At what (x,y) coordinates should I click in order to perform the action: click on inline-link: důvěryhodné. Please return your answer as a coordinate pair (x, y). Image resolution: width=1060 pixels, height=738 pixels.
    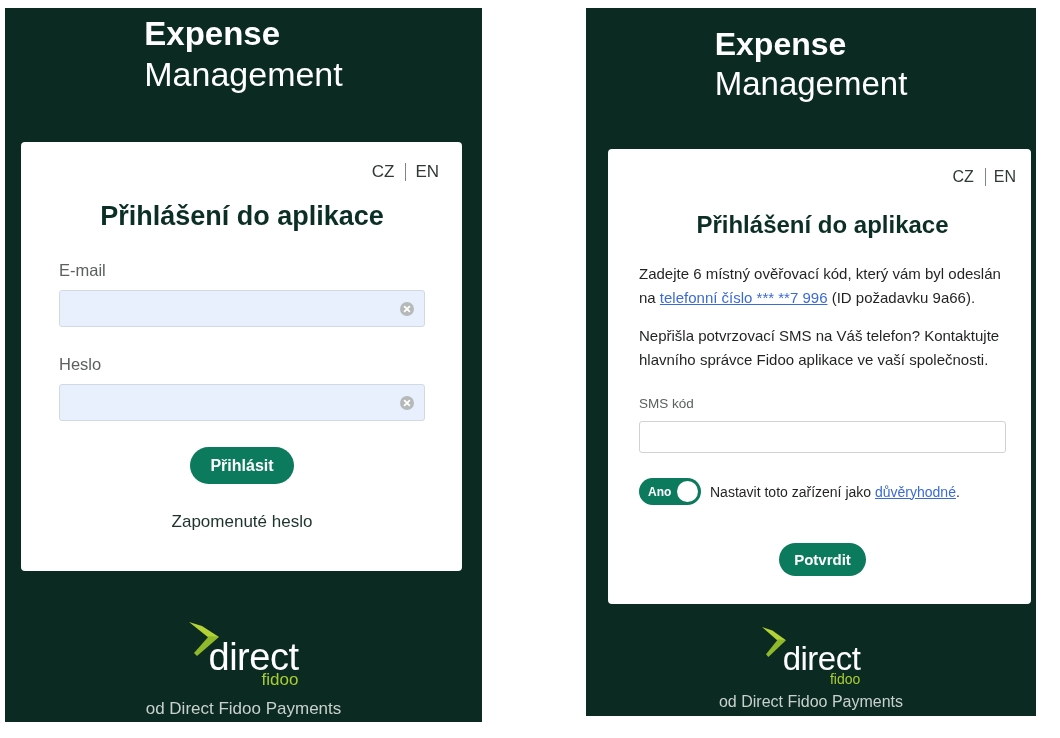
    Looking at the image, I should click on (915, 491).